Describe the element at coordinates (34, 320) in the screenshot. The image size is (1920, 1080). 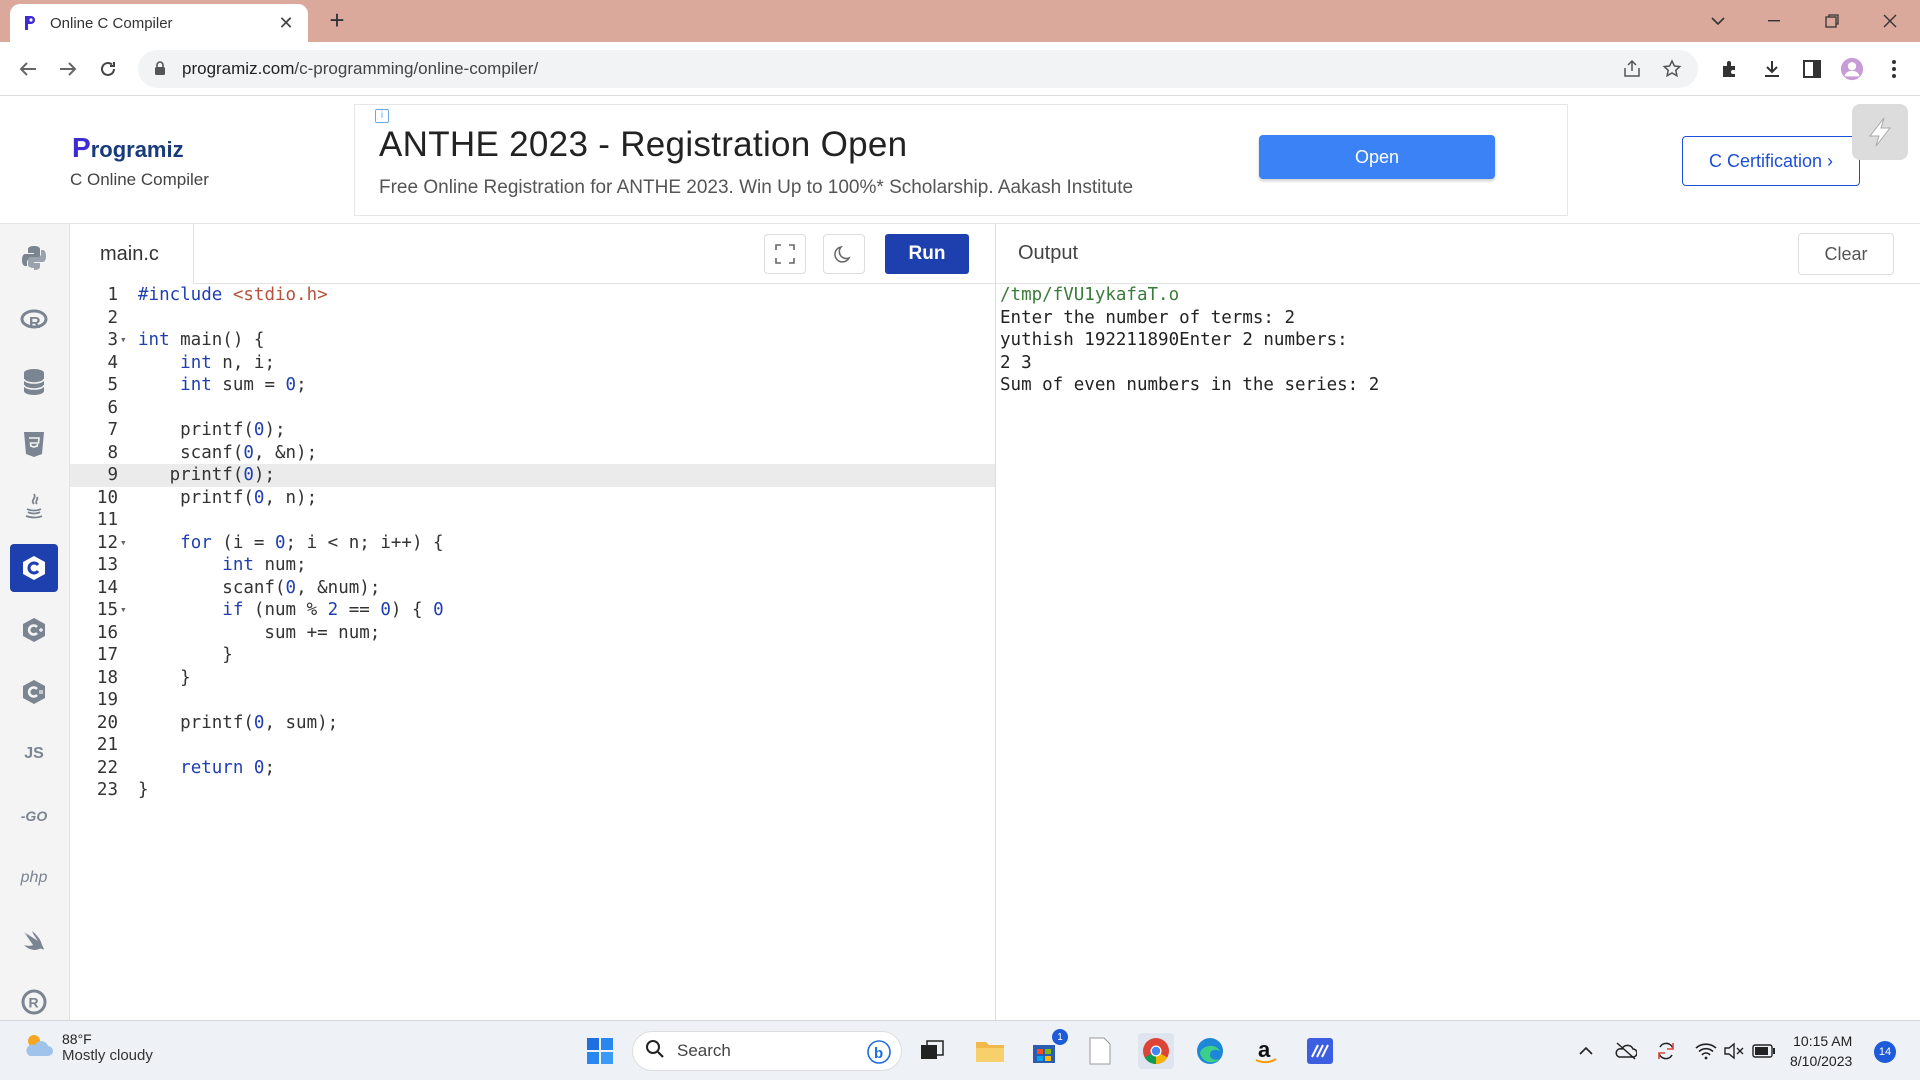
I see `r-icon: R` at that location.